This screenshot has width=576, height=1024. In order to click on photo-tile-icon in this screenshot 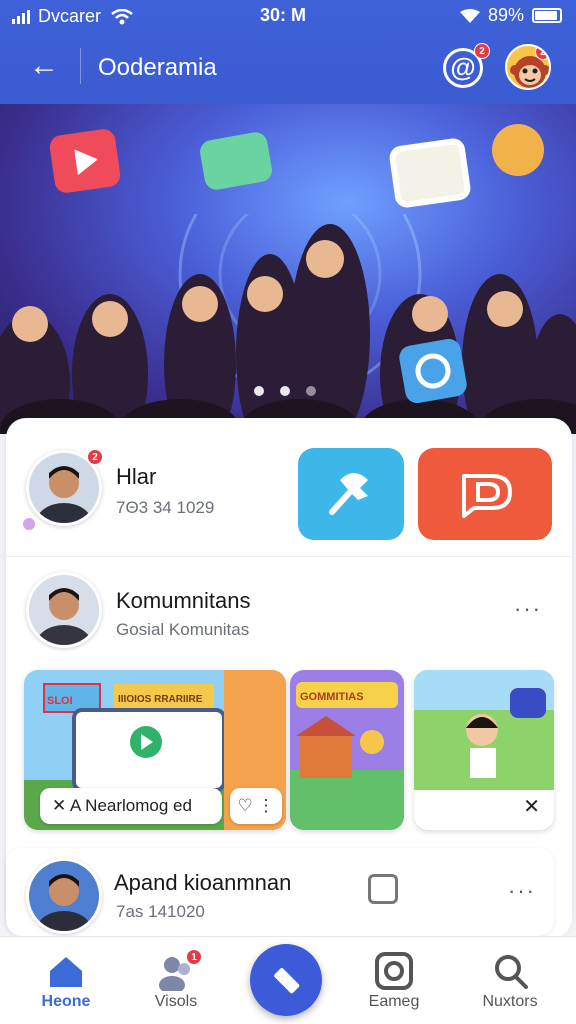, I will do `click(430, 173)`.